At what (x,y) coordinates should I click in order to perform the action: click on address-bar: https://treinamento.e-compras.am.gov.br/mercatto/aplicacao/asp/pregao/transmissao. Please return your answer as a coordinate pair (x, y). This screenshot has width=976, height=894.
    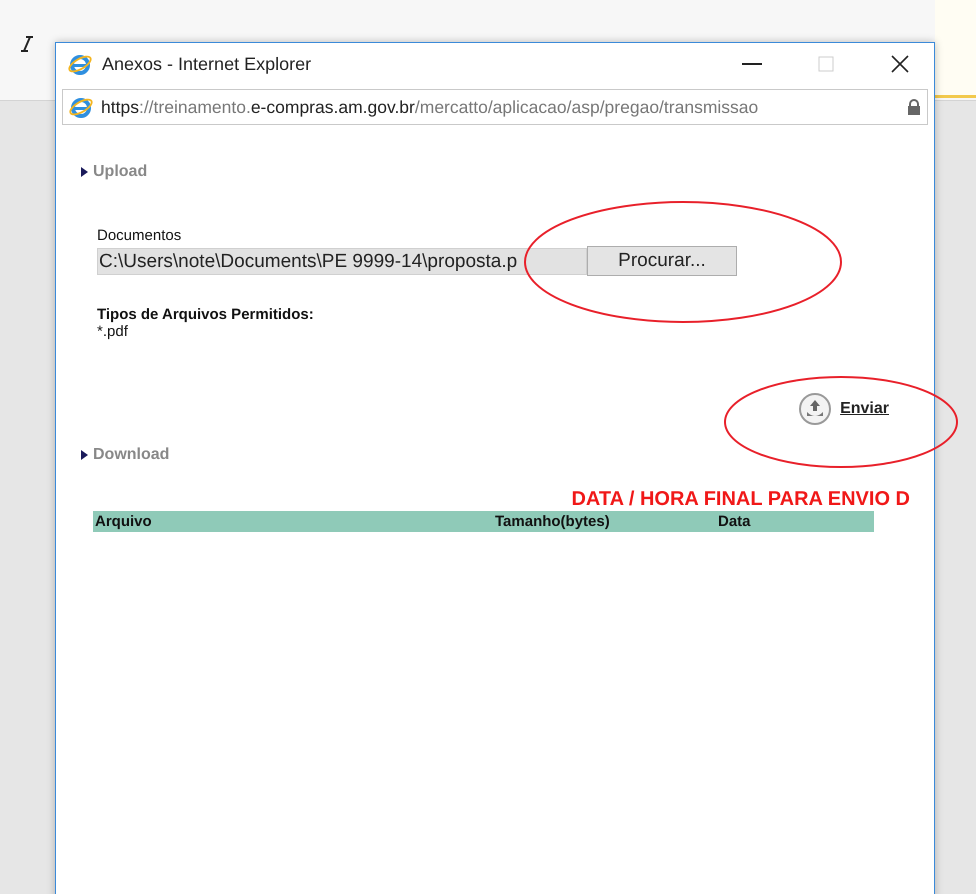
    Looking at the image, I should click on (495, 107).